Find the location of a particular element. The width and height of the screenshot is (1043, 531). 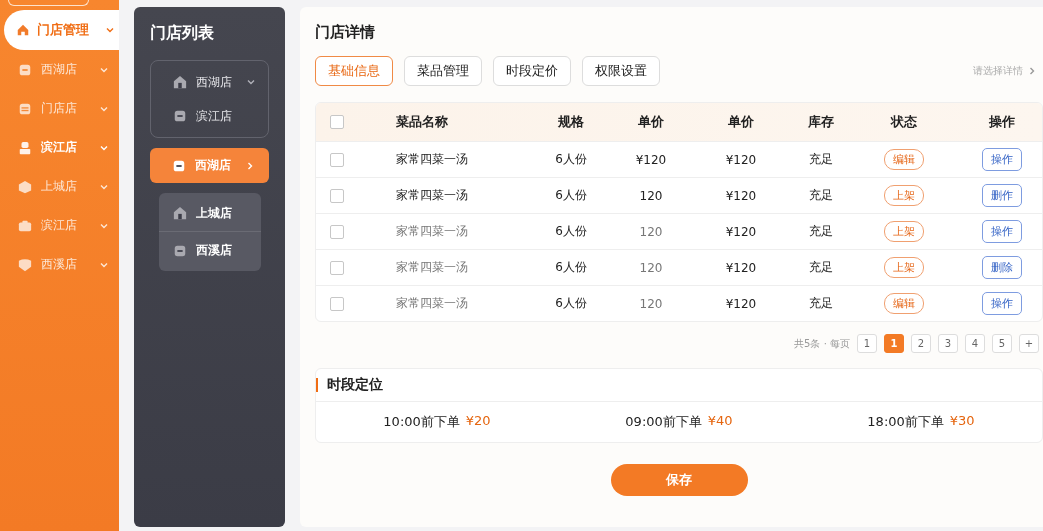

page-button: 1 is located at coordinates (867, 343).